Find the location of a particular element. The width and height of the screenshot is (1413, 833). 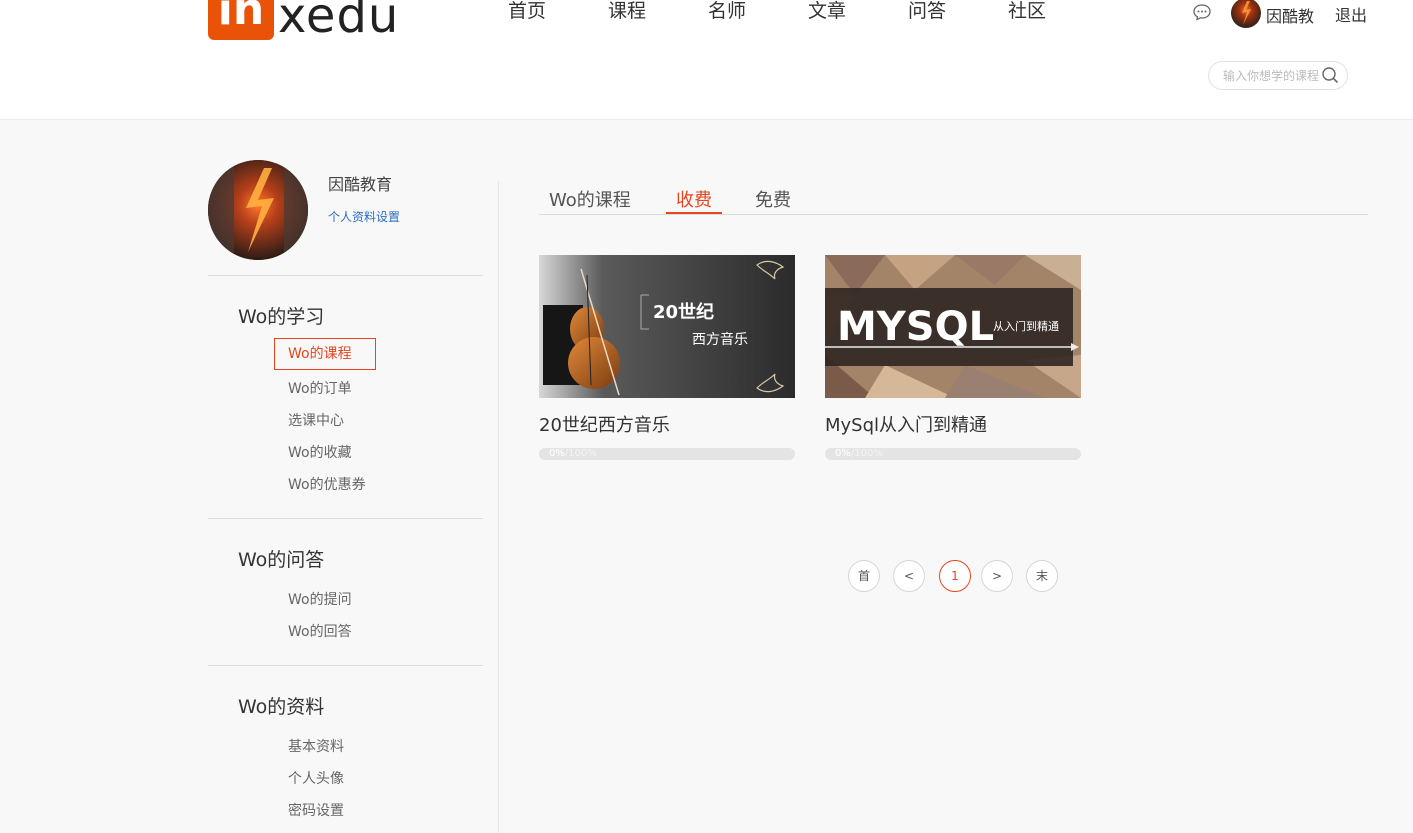

sidebar-item-my-courses: Wo的课程 is located at coordinates (325, 354).